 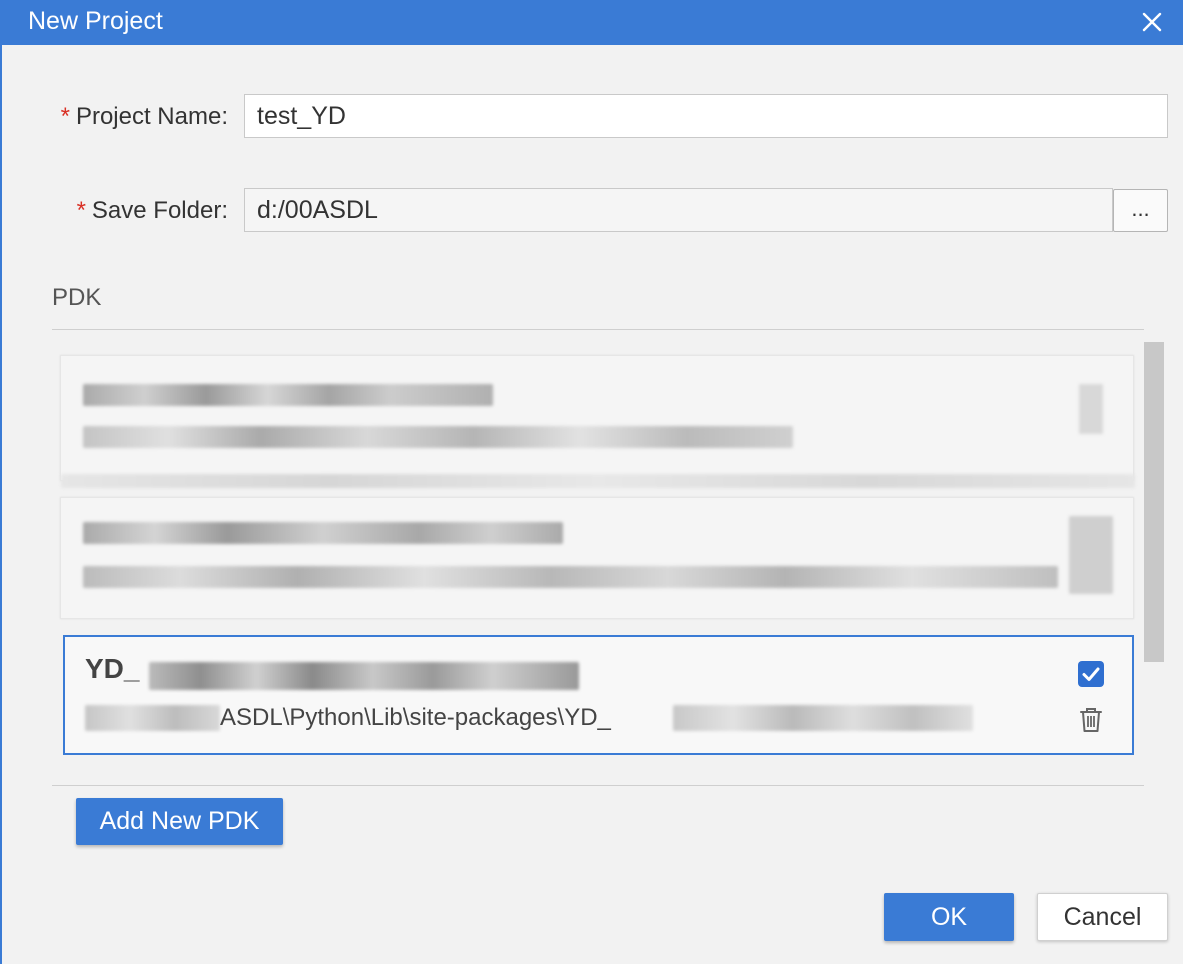 What do you see at coordinates (1154, 502) in the screenshot?
I see `pdk-list-scrollbar` at bounding box center [1154, 502].